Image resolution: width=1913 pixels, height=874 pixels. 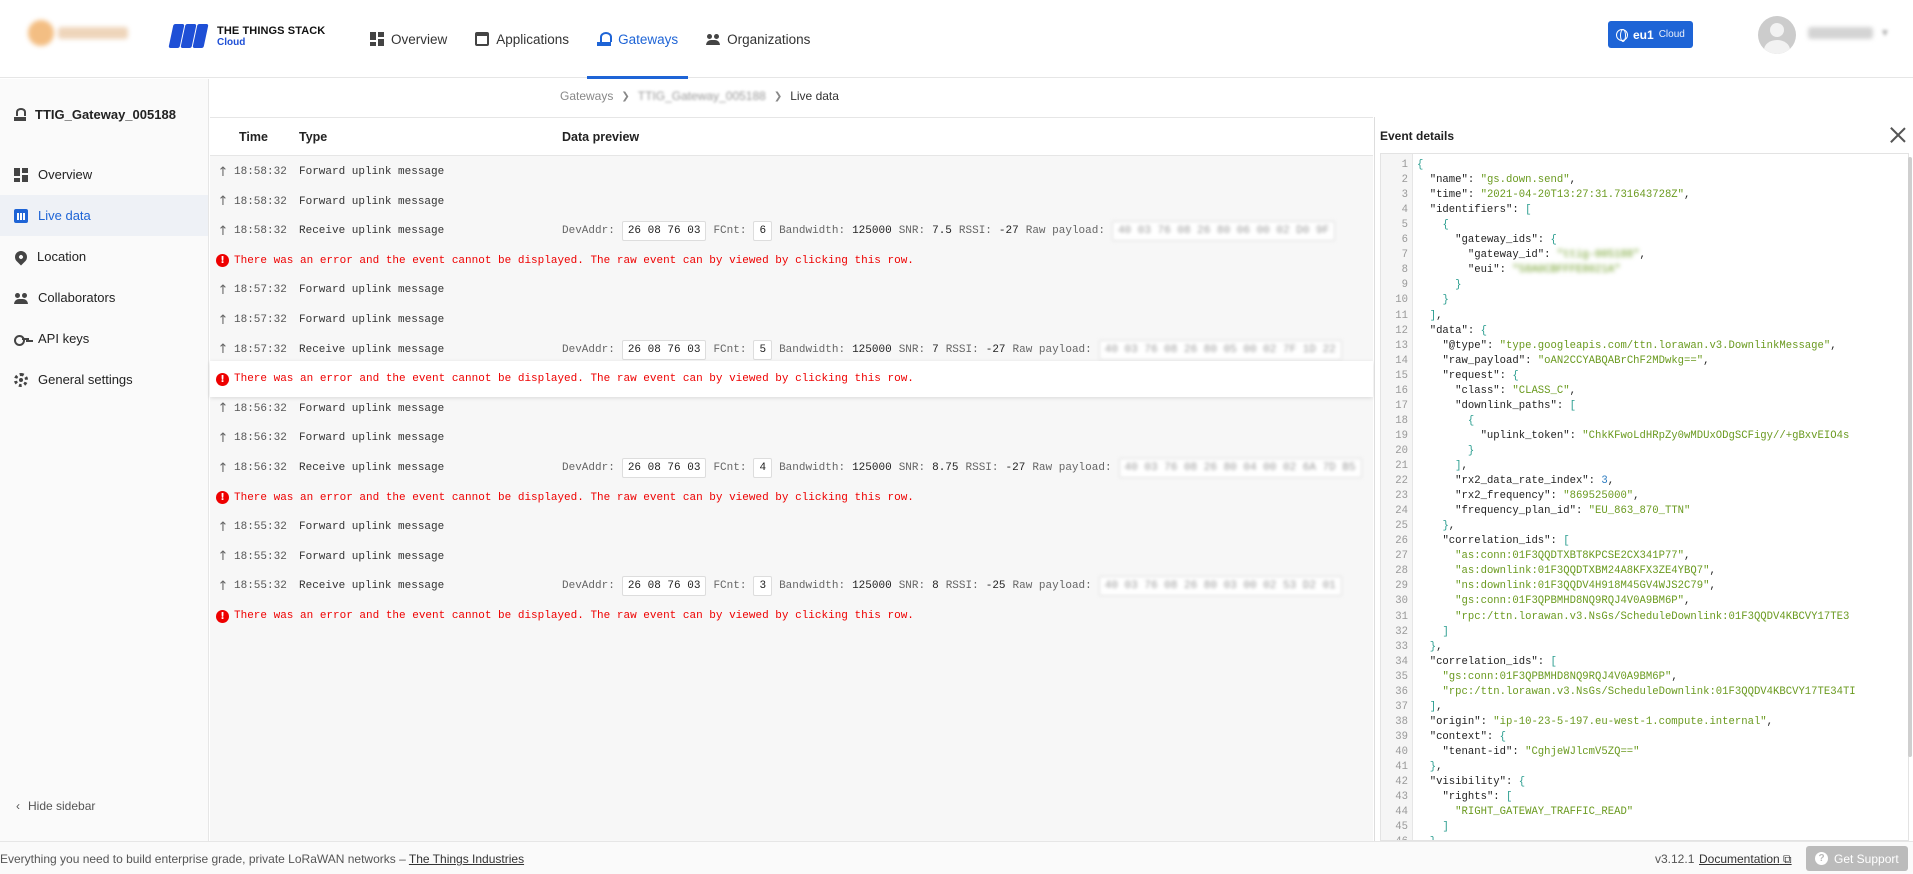 What do you see at coordinates (1547, 496) in the screenshot?
I see `code-text: "rx2_frequency": "869525000",` at bounding box center [1547, 496].